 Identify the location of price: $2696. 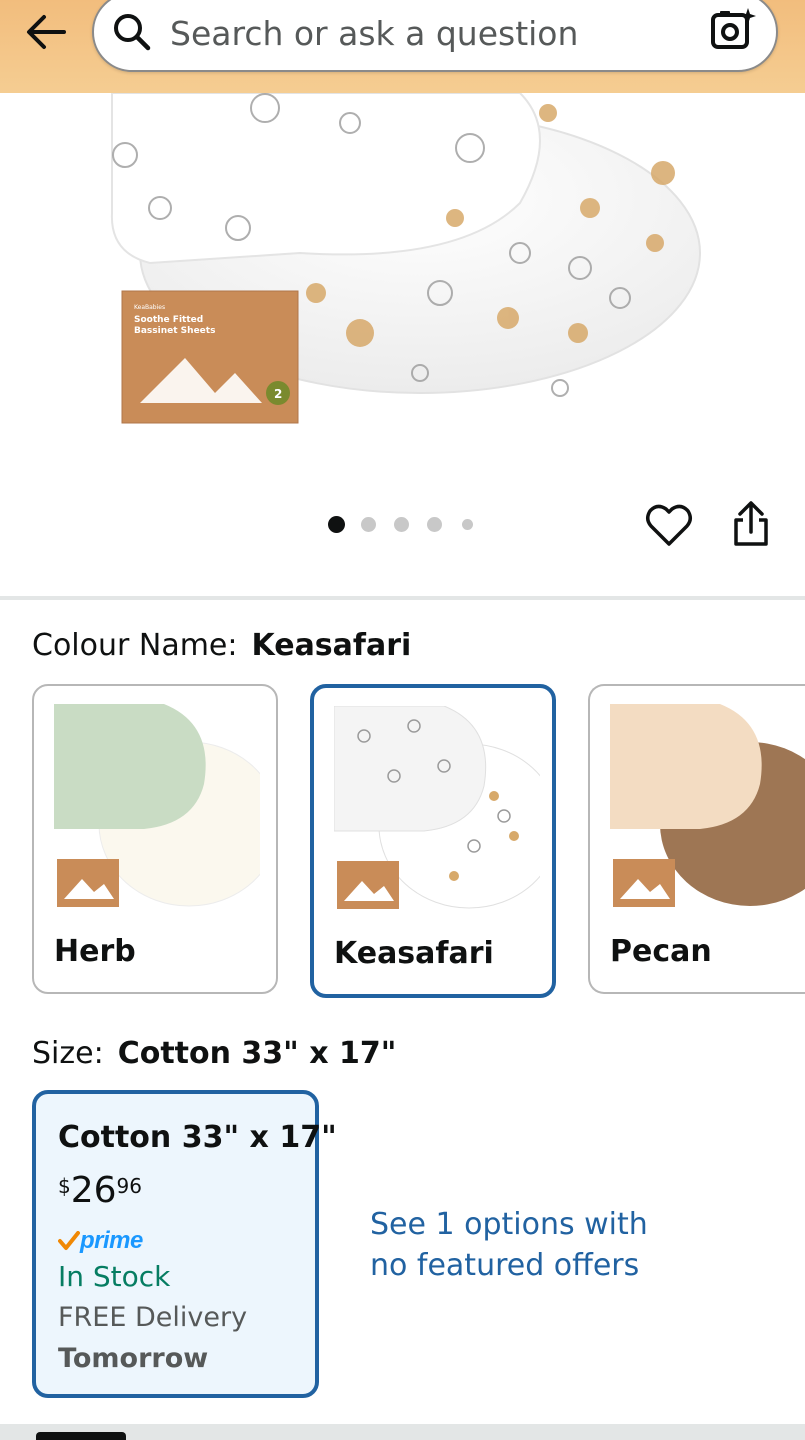
(100, 1190).